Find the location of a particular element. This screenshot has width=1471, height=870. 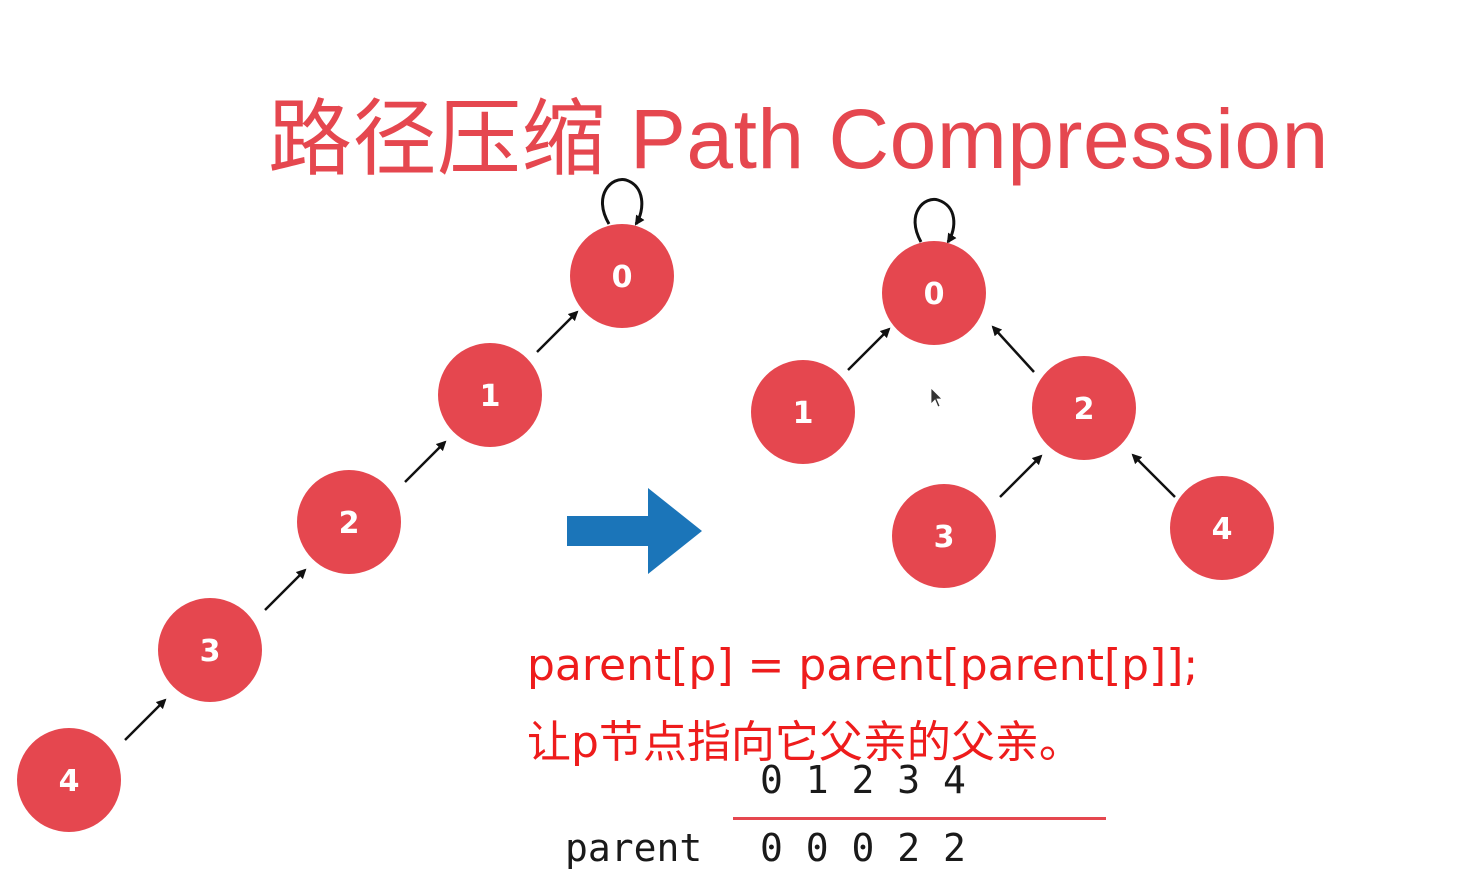

node-4-after: 4 is located at coordinates (1222, 528).